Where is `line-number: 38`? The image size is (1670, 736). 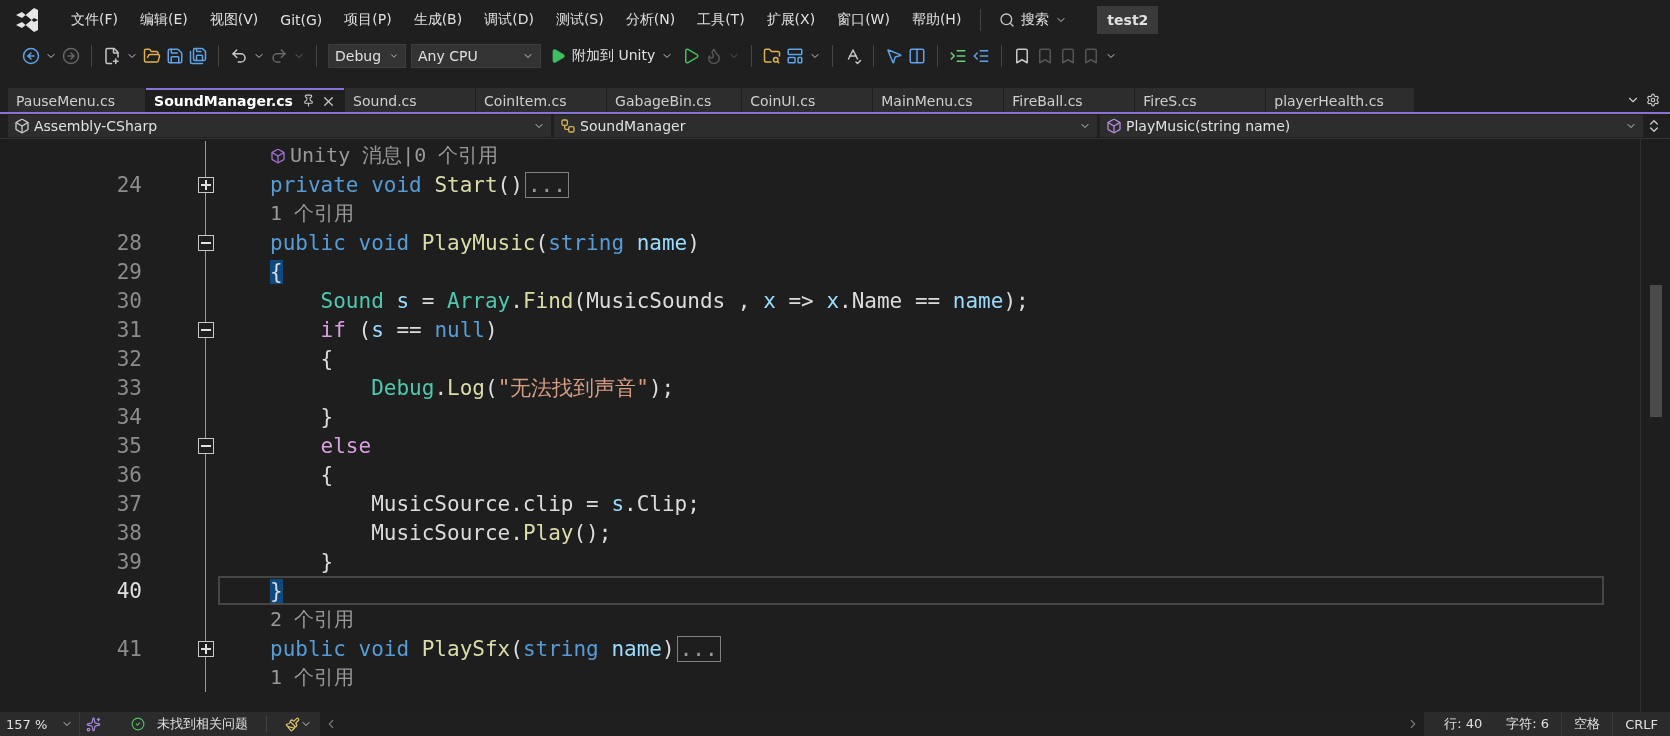 line-number: 38 is located at coordinates (129, 532).